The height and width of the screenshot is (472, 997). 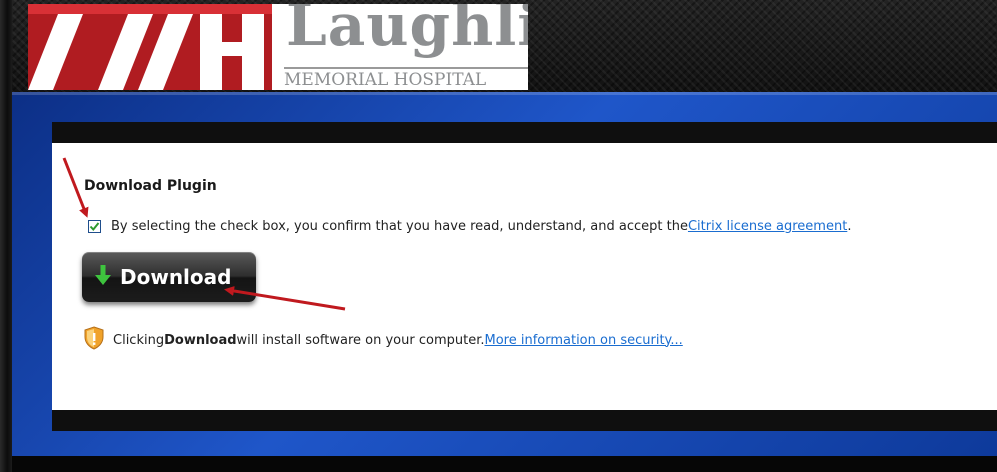 I want to click on content-top-bar, so click(x=524, y=132).